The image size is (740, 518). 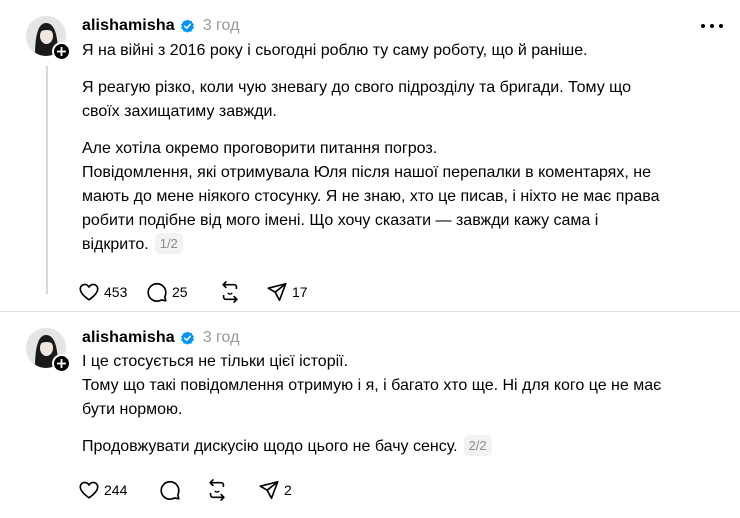 What do you see at coordinates (288, 490) in the screenshot?
I see `share-count: 2` at bounding box center [288, 490].